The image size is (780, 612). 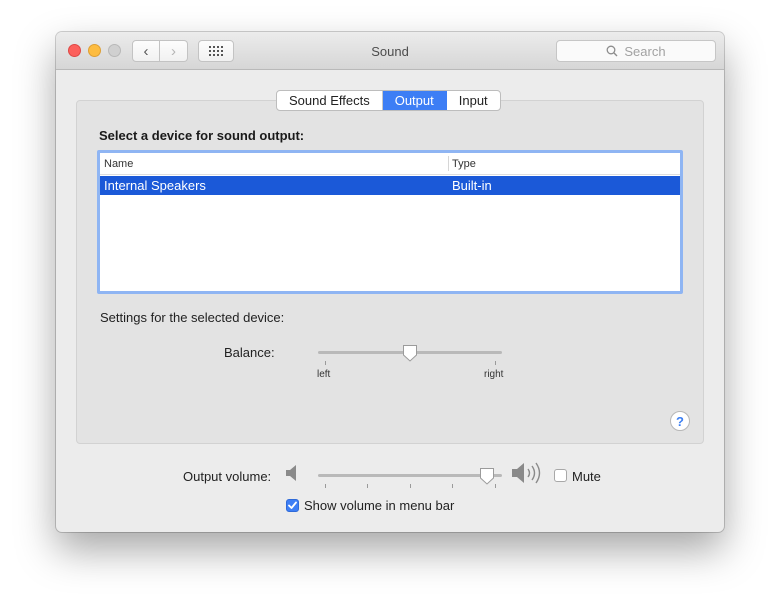 What do you see at coordinates (494, 374) in the screenshot?
I see `balance-right-label: right` at bounding box center [494, 374].